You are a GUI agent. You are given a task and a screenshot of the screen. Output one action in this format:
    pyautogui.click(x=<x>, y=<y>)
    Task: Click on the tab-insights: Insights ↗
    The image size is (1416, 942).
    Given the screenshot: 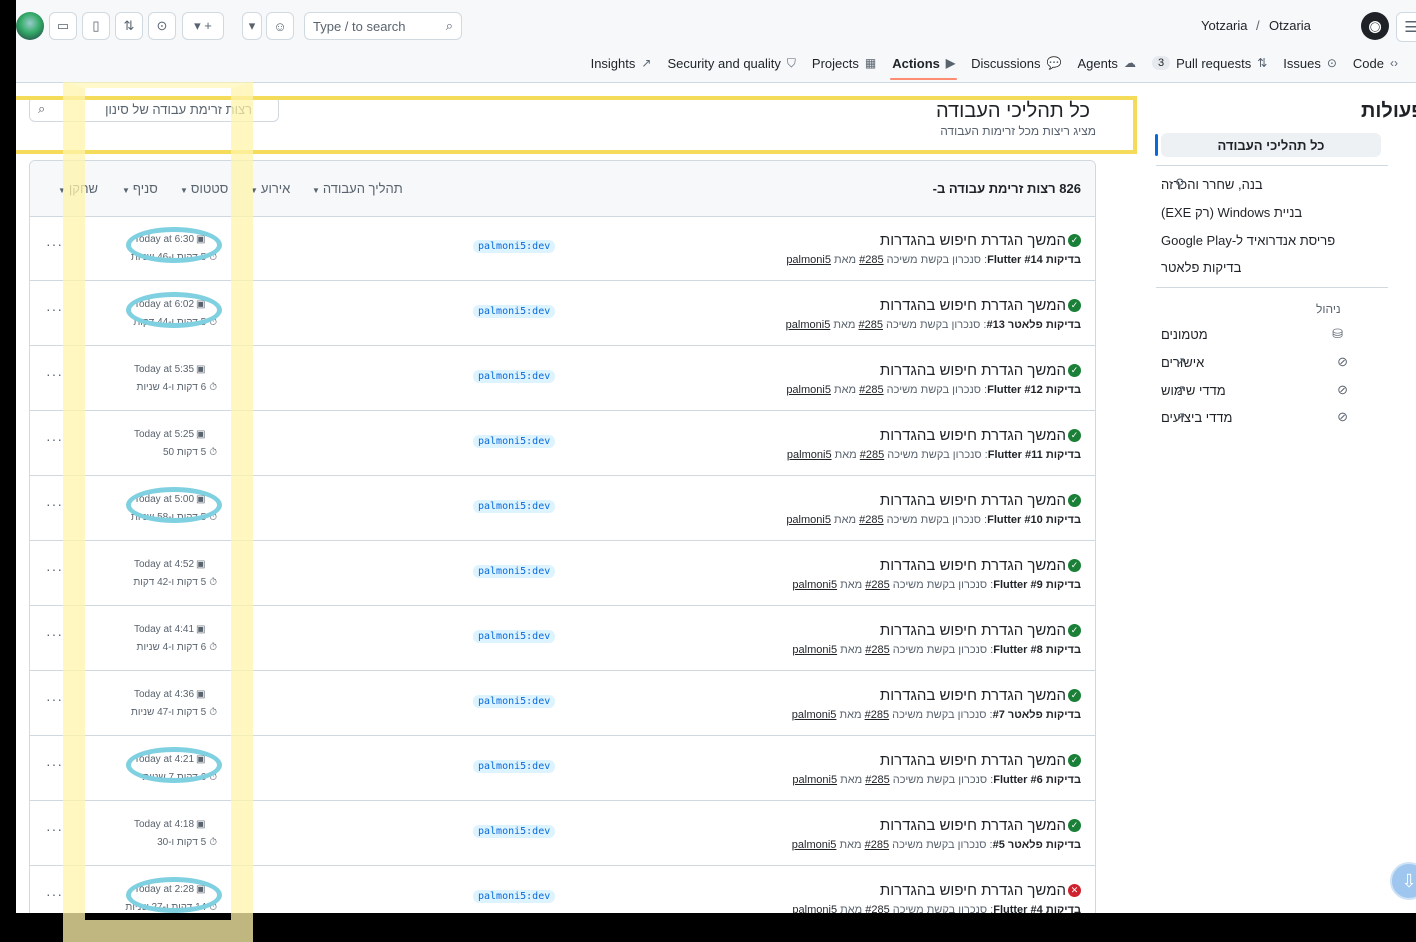 What is the action you would take?
    pyautogui.click(x=621, y=63)
    